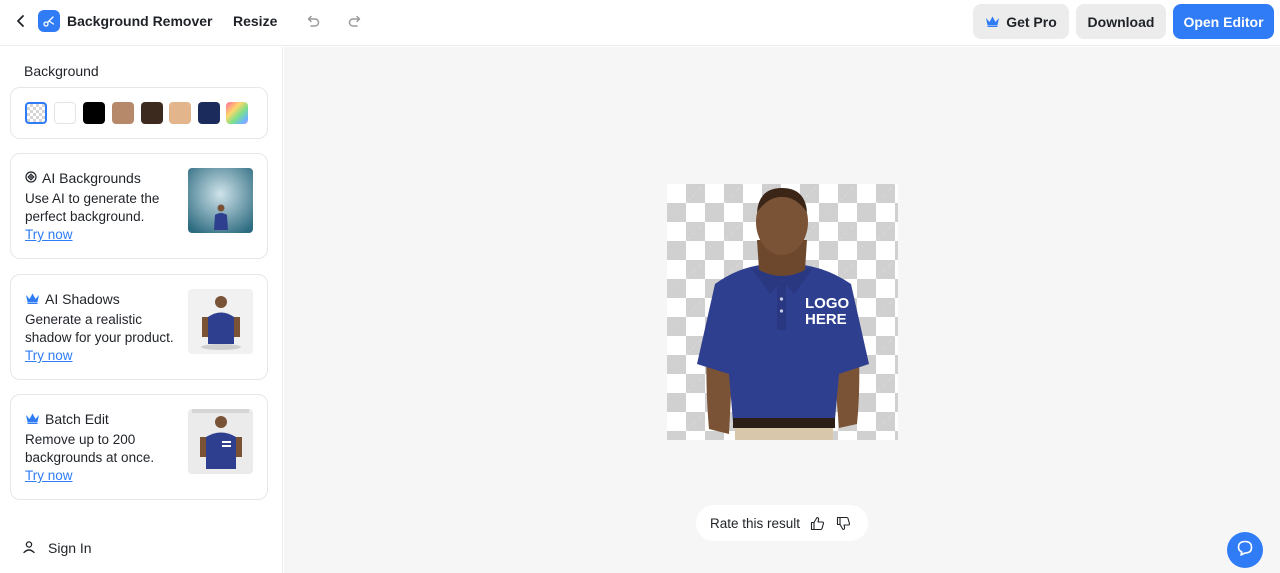  Describe the element at coordinates (220, 200) in the screenshot. I see `ai-backgrounds-thumbnail` at that location.